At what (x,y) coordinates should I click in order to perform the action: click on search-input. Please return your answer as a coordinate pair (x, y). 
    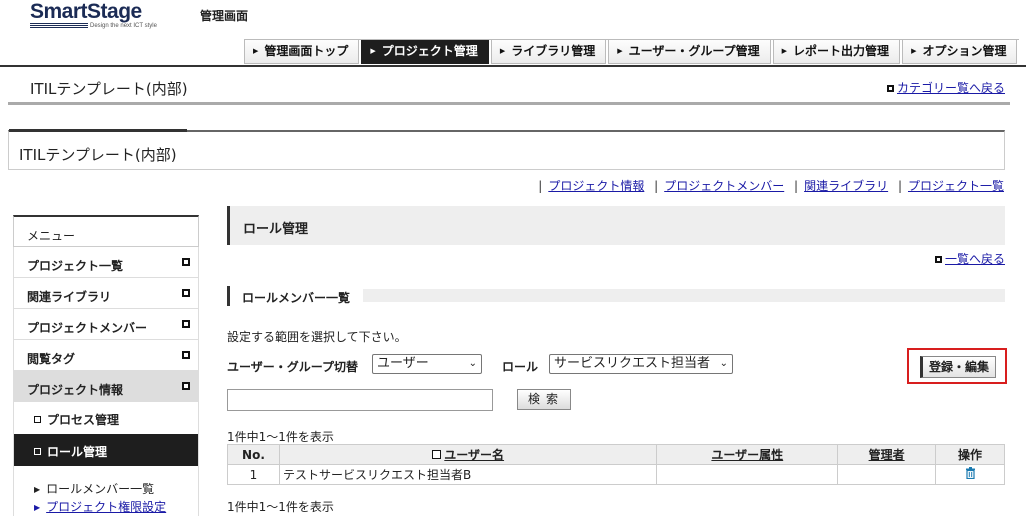
    Looking at the image, I should click on (360, 400).